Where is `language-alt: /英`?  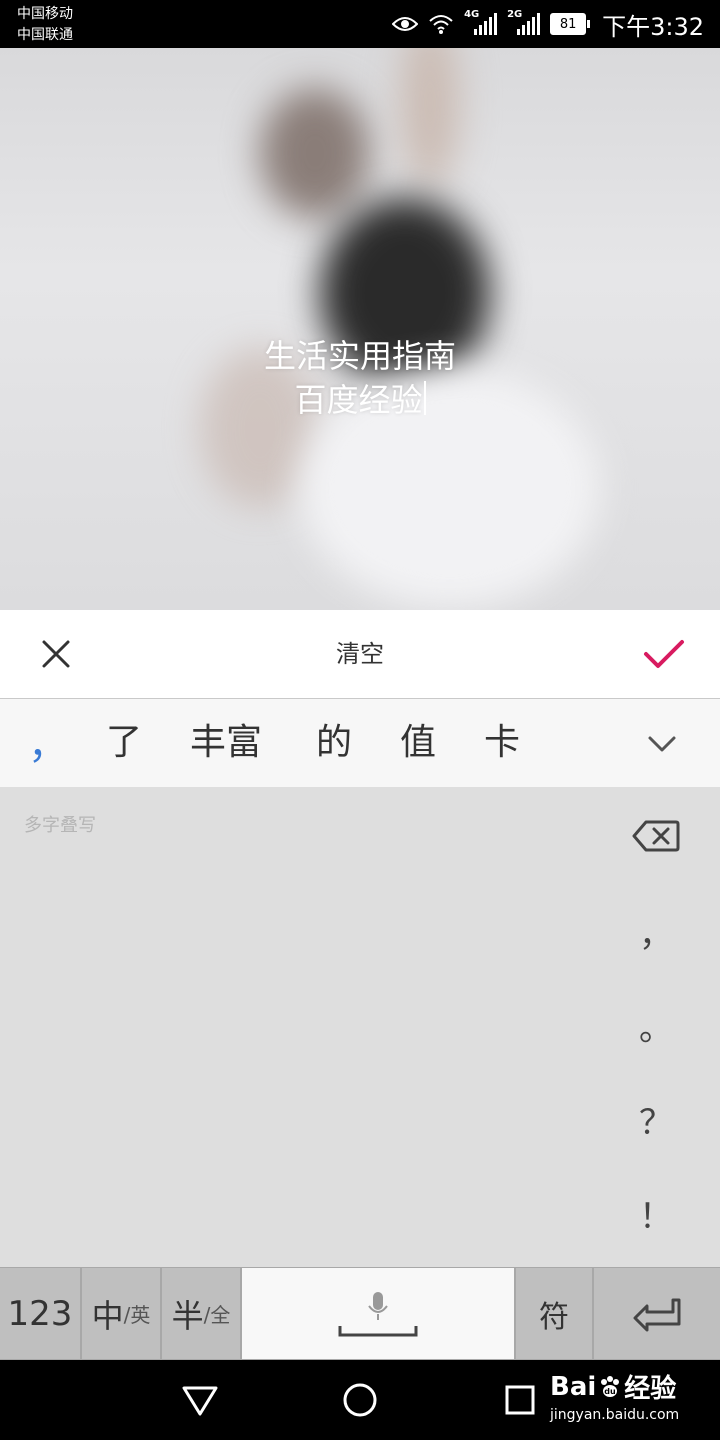
language-alt: /英 is located at coordinates (137, 1315).